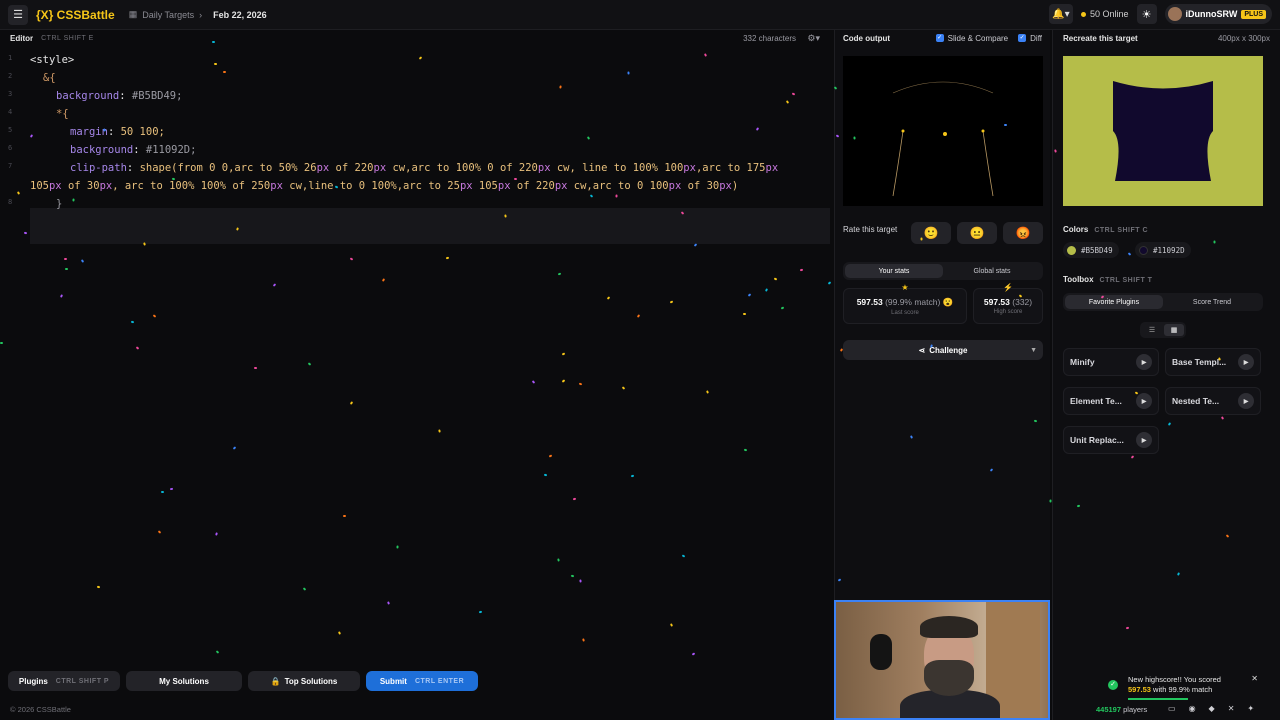 This screenshot has width=1280, height=720. What do you see at coordinates (992, 271) in the screenshot?
I see `tab-global-stats: Global stats` at bounding box center [992, 271].